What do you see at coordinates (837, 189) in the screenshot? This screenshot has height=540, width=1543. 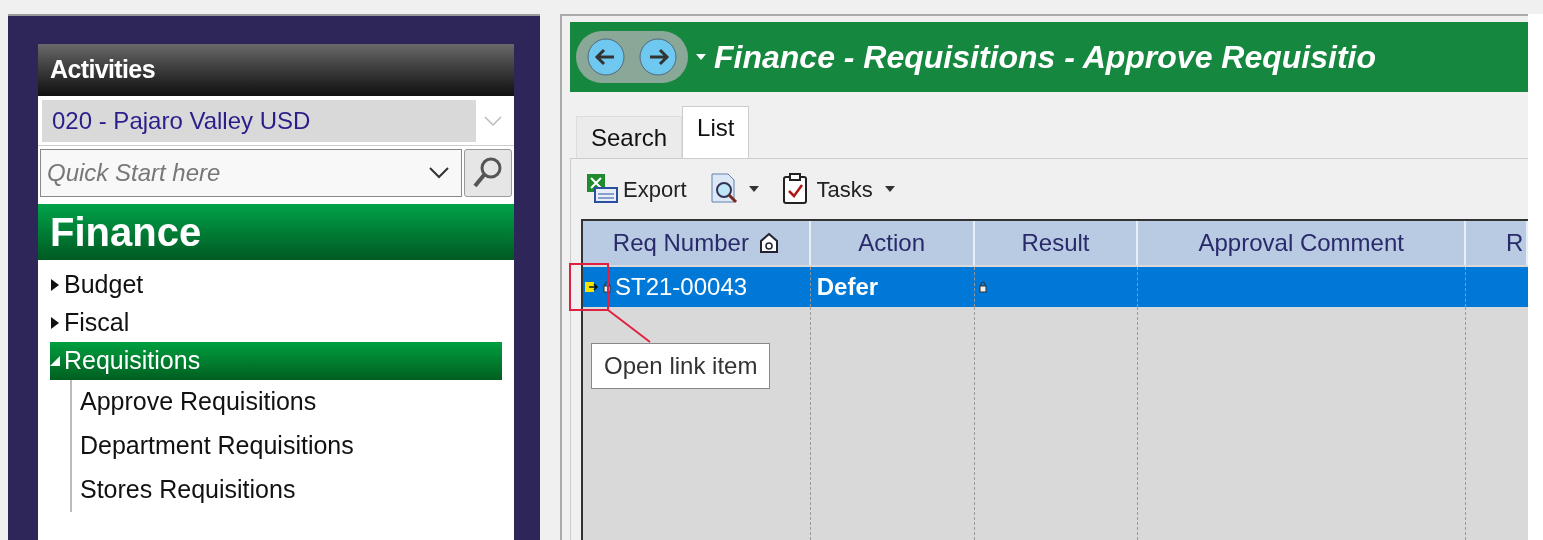 I see `tasks-button: Tasks` at bounding box center [837, 189].